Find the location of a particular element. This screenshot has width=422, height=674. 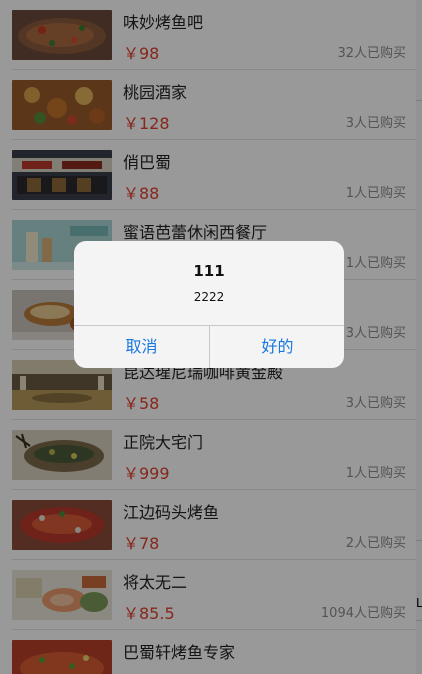

alert-message: 2222 is located at coordinates (209, 297).